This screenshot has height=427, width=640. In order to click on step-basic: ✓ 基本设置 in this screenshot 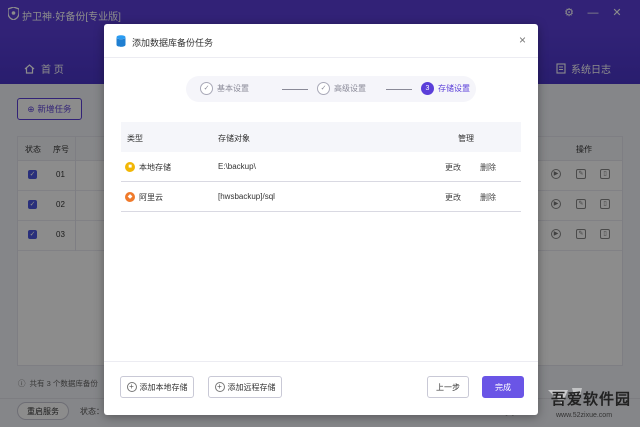, I will do `click(224, 88)`.